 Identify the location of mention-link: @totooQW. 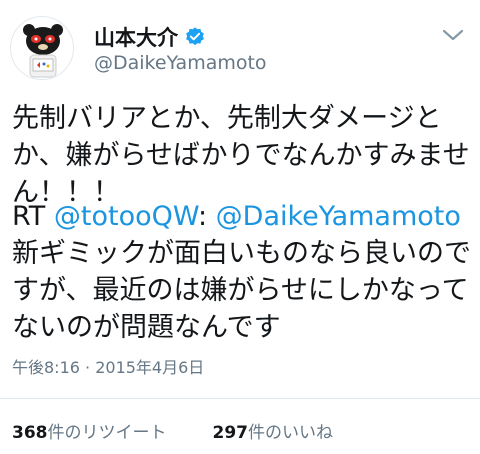
(126, 216).